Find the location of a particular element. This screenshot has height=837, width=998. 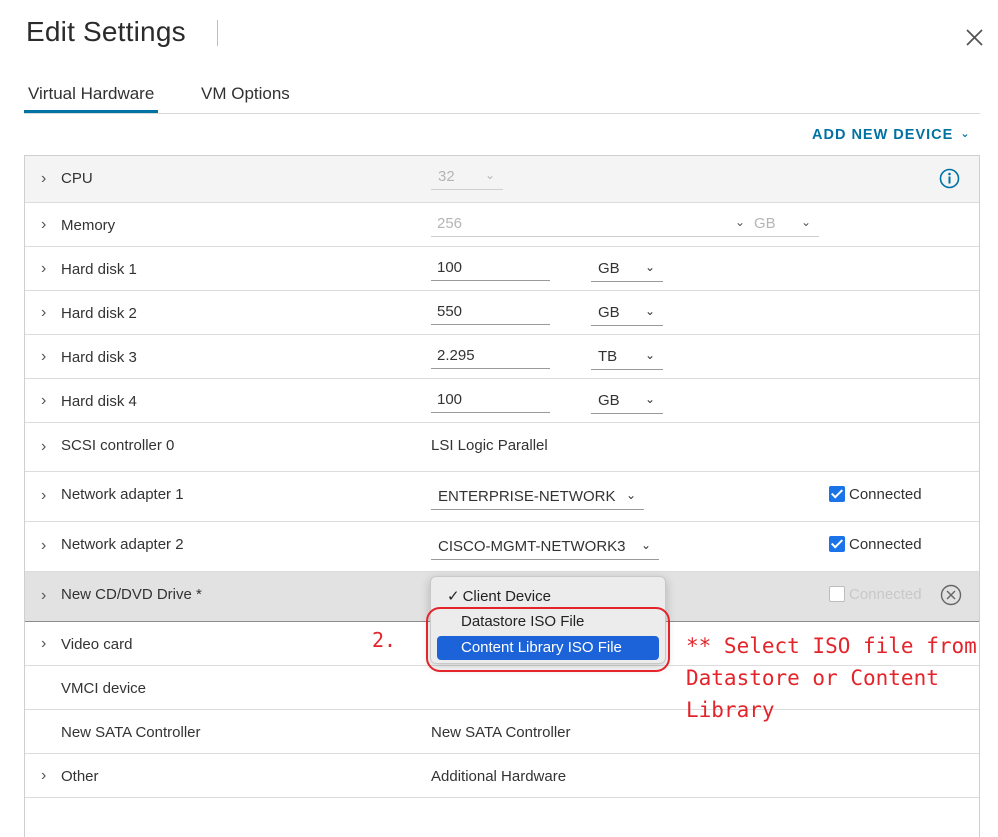

row-hard-disk-1: › Hard disk 1 100 GB ⌄ is located at coordinates (502, 269).